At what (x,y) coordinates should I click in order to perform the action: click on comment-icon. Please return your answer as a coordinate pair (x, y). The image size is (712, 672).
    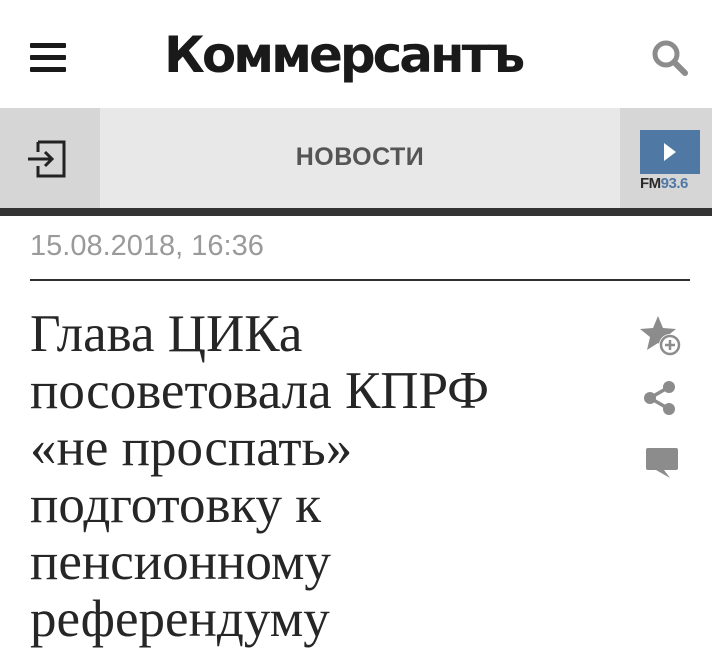
    Looking at the image, I should click on (662, 463).